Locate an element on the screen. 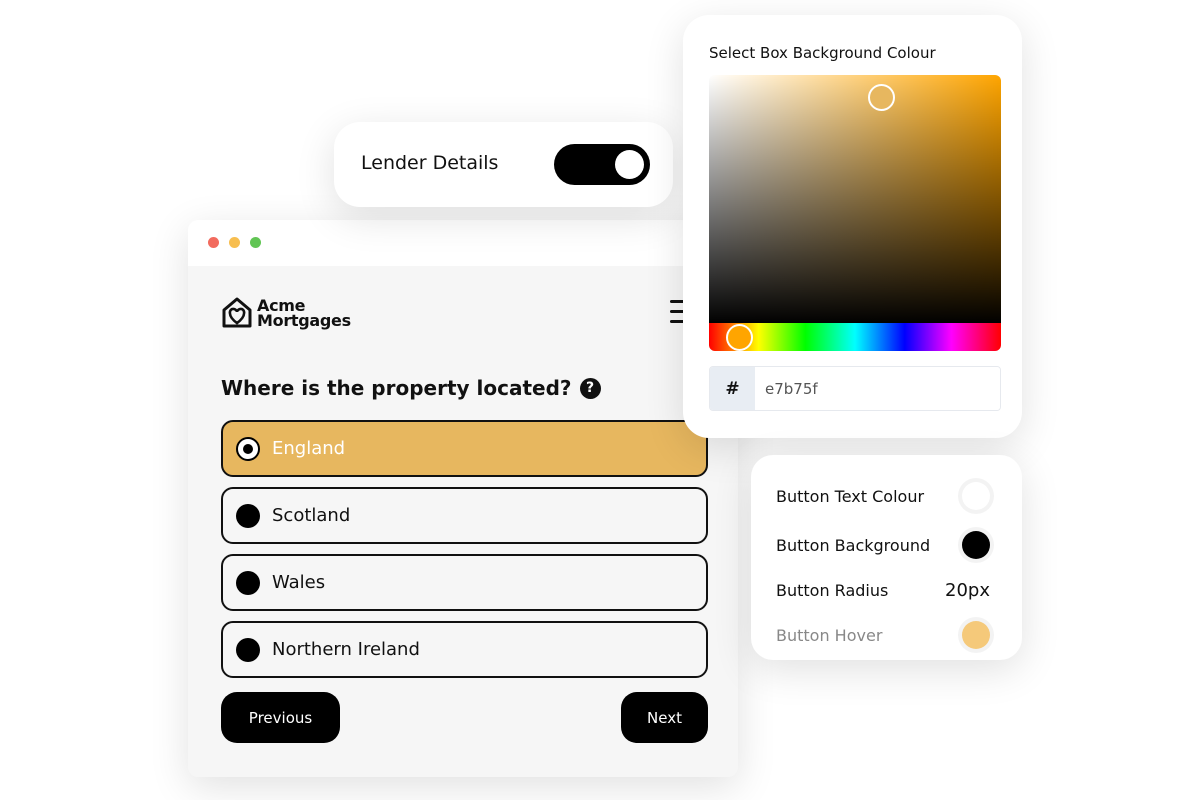 This screenshot has width=1200, height=800. hash-prefix: # is located at coordinates (732, 388).